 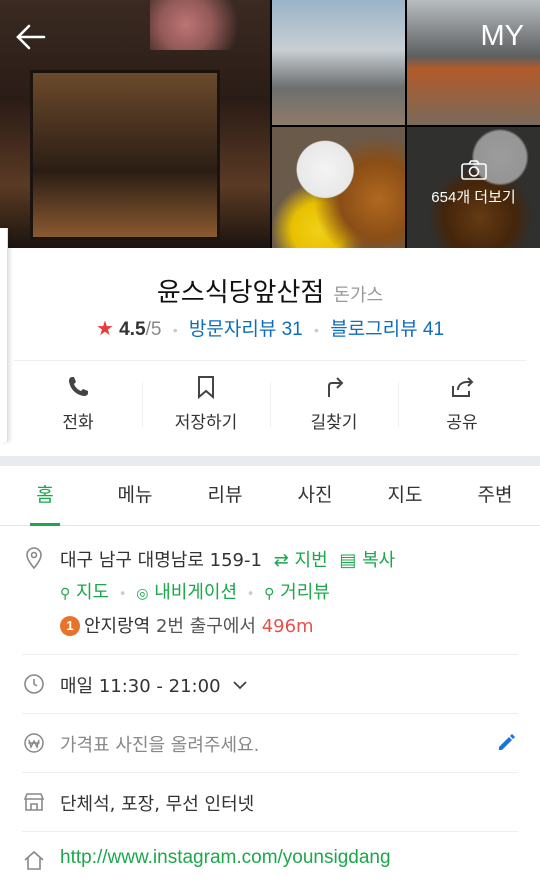 I want to click on more-photos-label: 654개 더보기, so click(x=473, y=197).